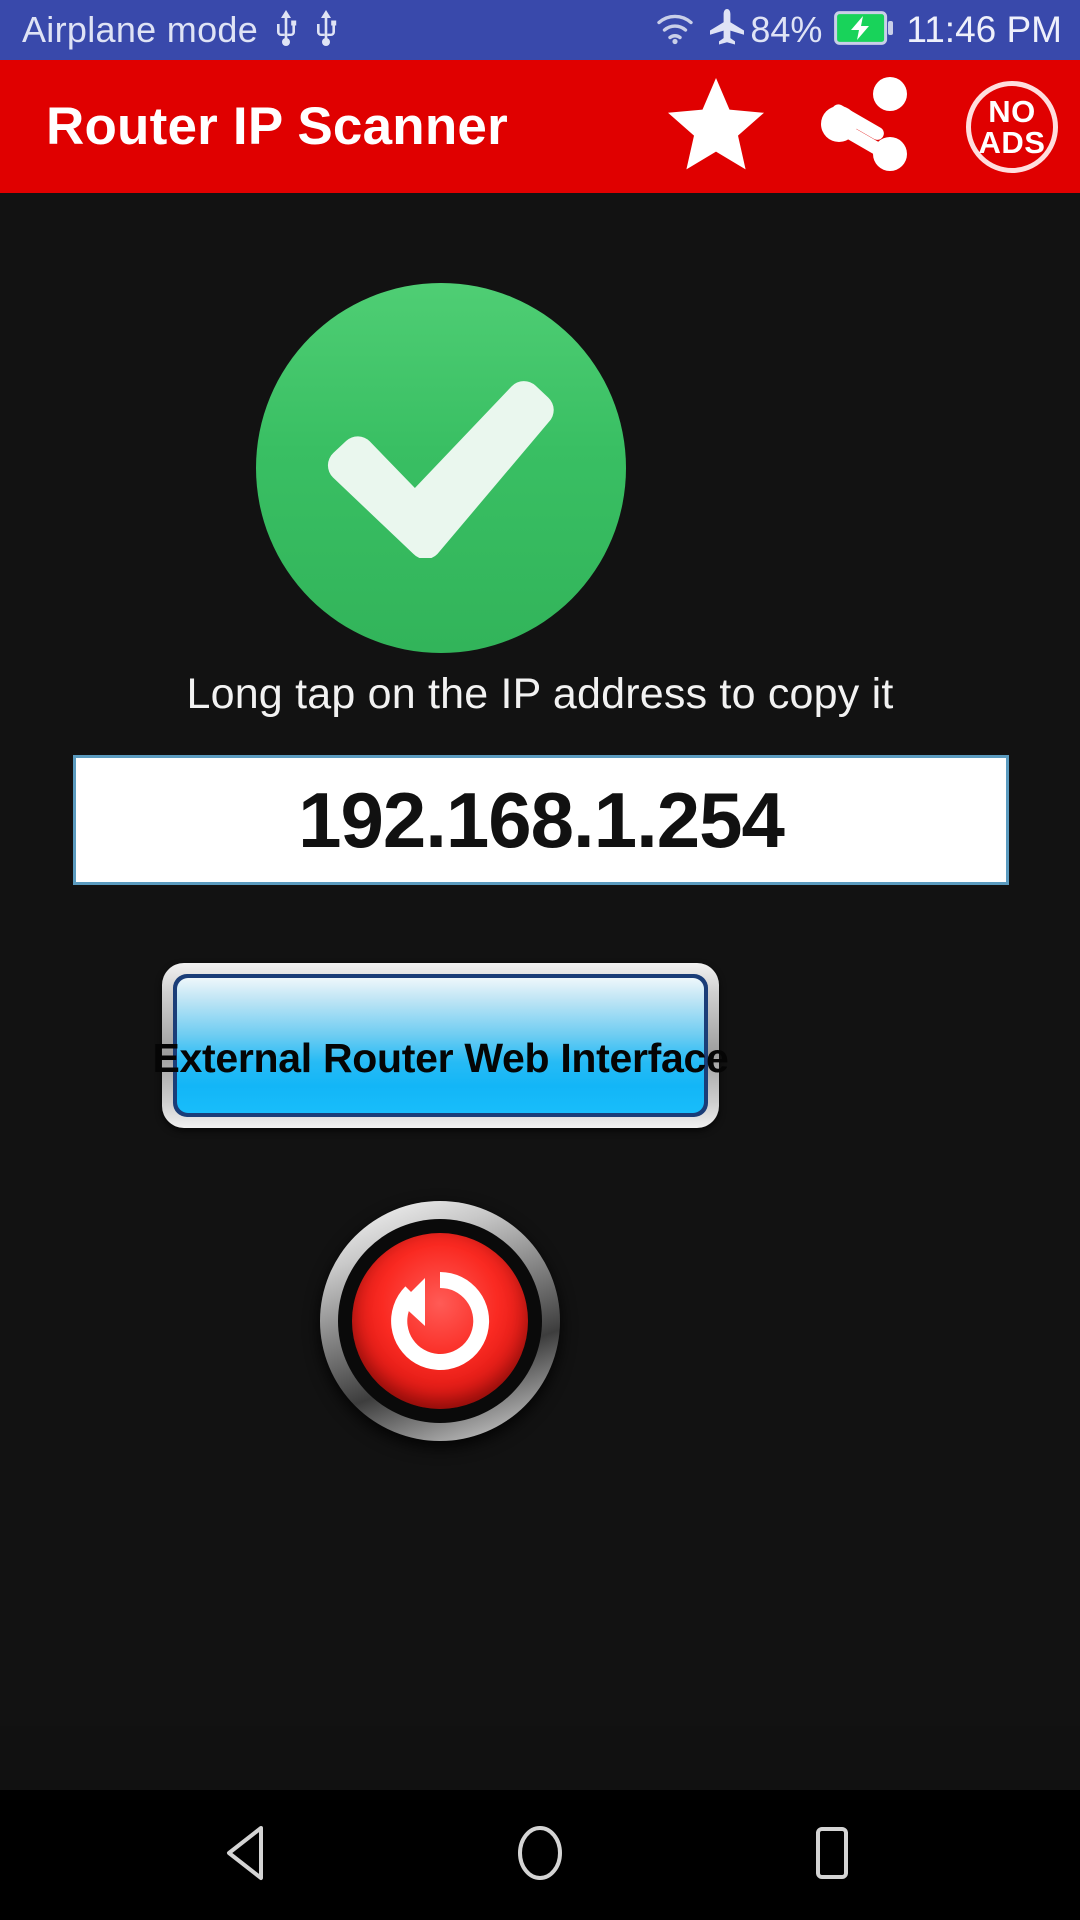 The height and width of the screenshot is (1920, 1080). What do you see at coordinates (540, 694) in the screenshot?
I see `long-tap-hint: Long tap on the IP address to copy it` at bounding box center [540, 694].